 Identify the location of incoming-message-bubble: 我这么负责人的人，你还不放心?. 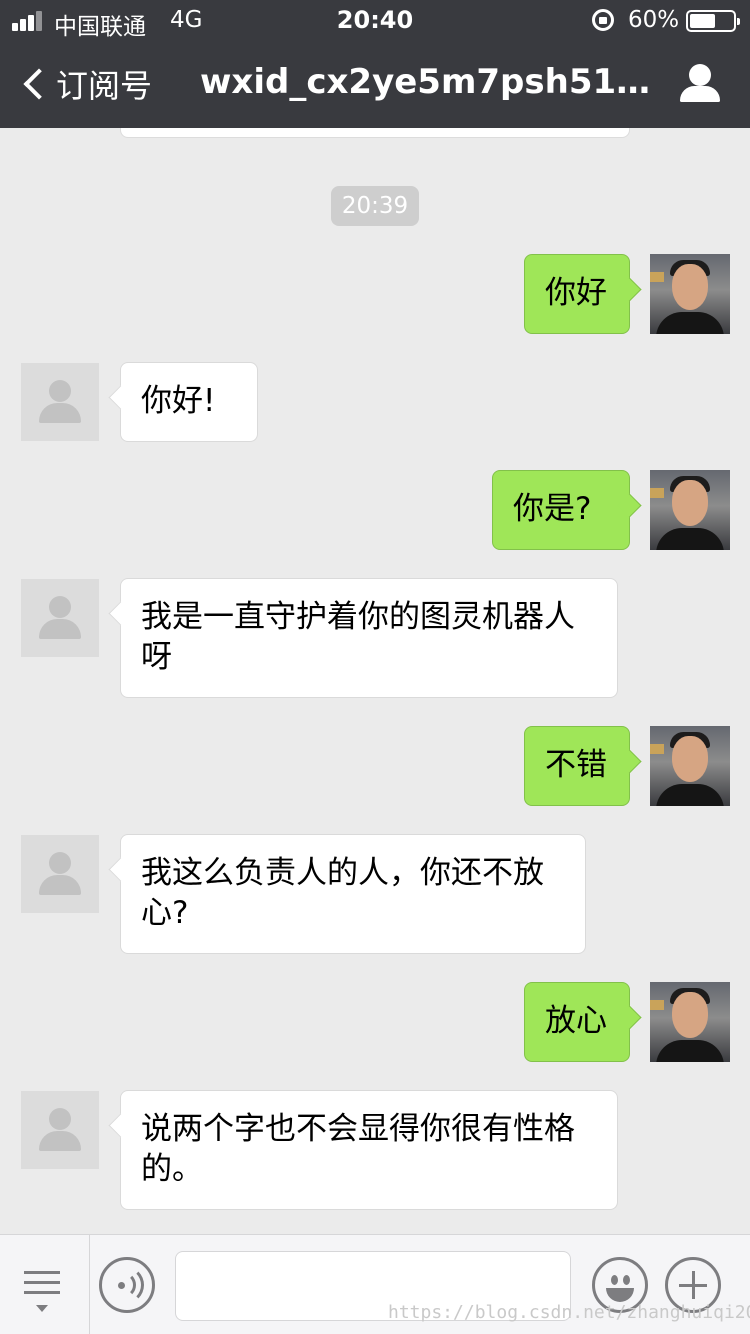
(353, 894).